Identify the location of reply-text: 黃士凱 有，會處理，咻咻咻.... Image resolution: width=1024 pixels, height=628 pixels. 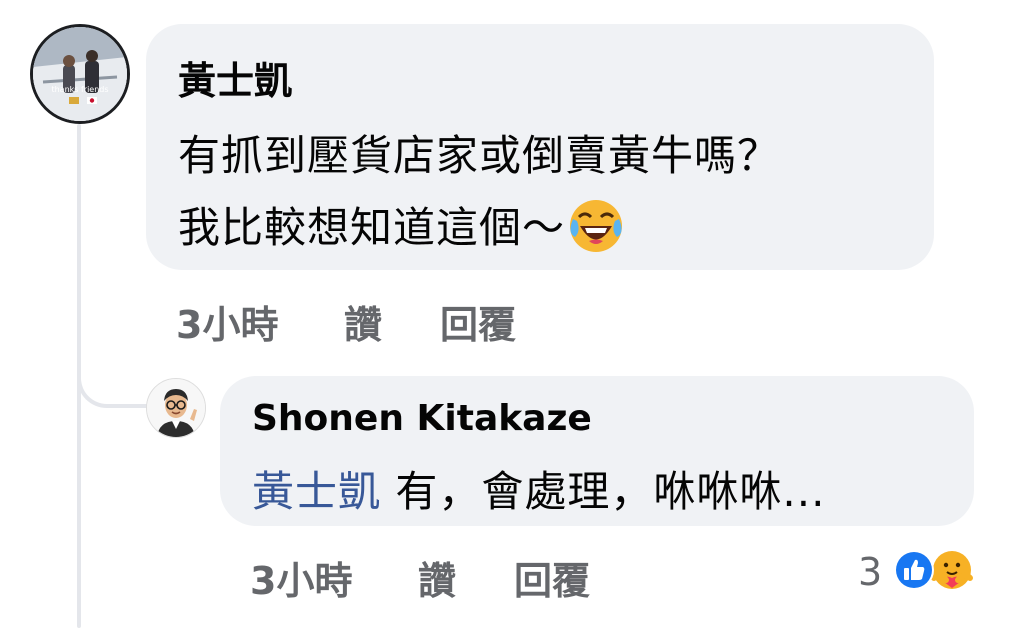
(538, 488).